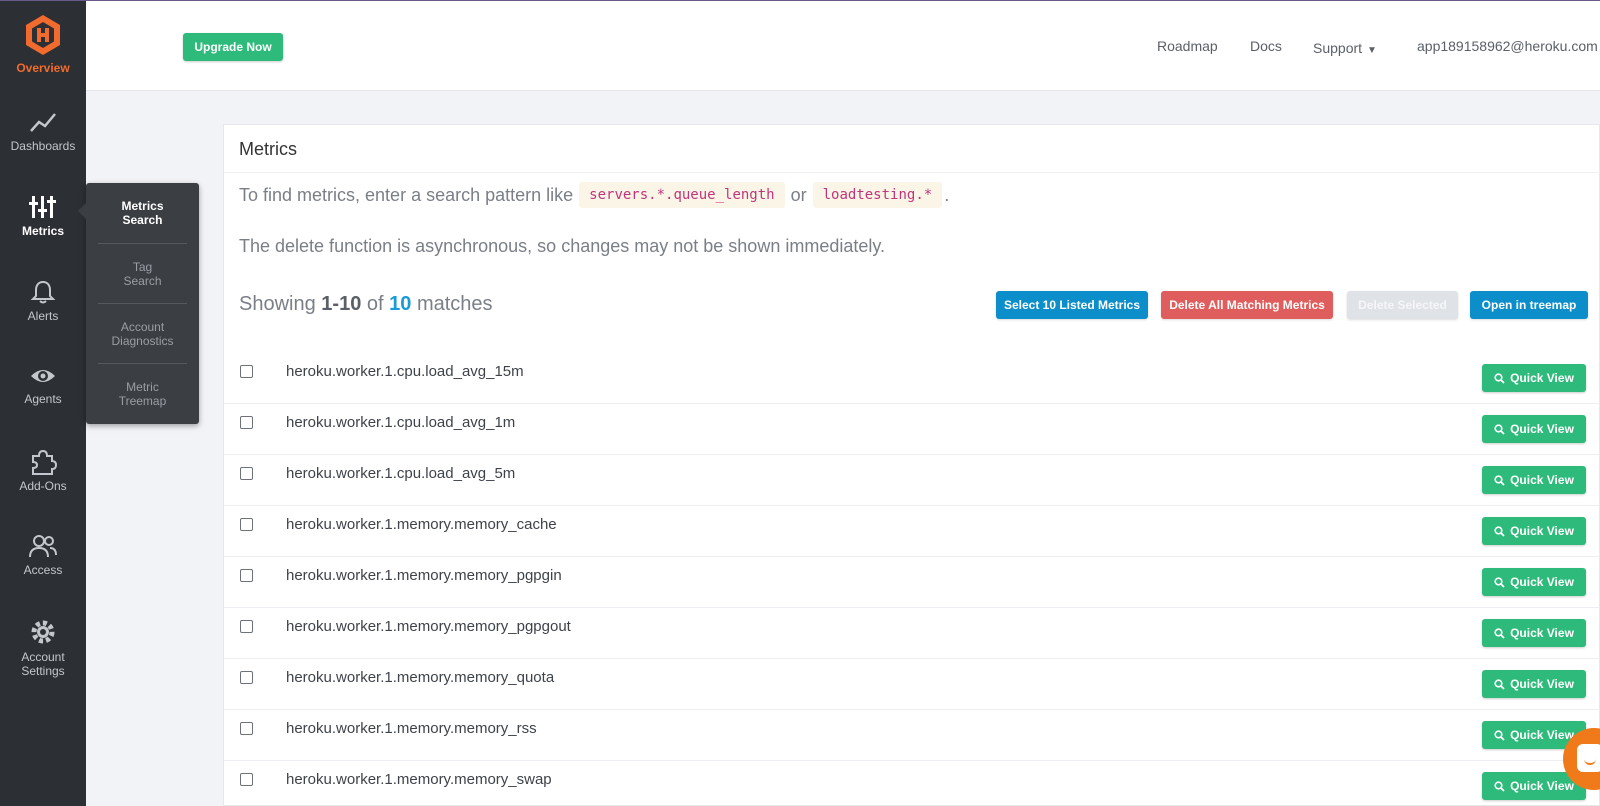 The height and width of the screenshot is (806, 1600). I want to click on sidebar-item-overview: Overview, so click(43, 44).